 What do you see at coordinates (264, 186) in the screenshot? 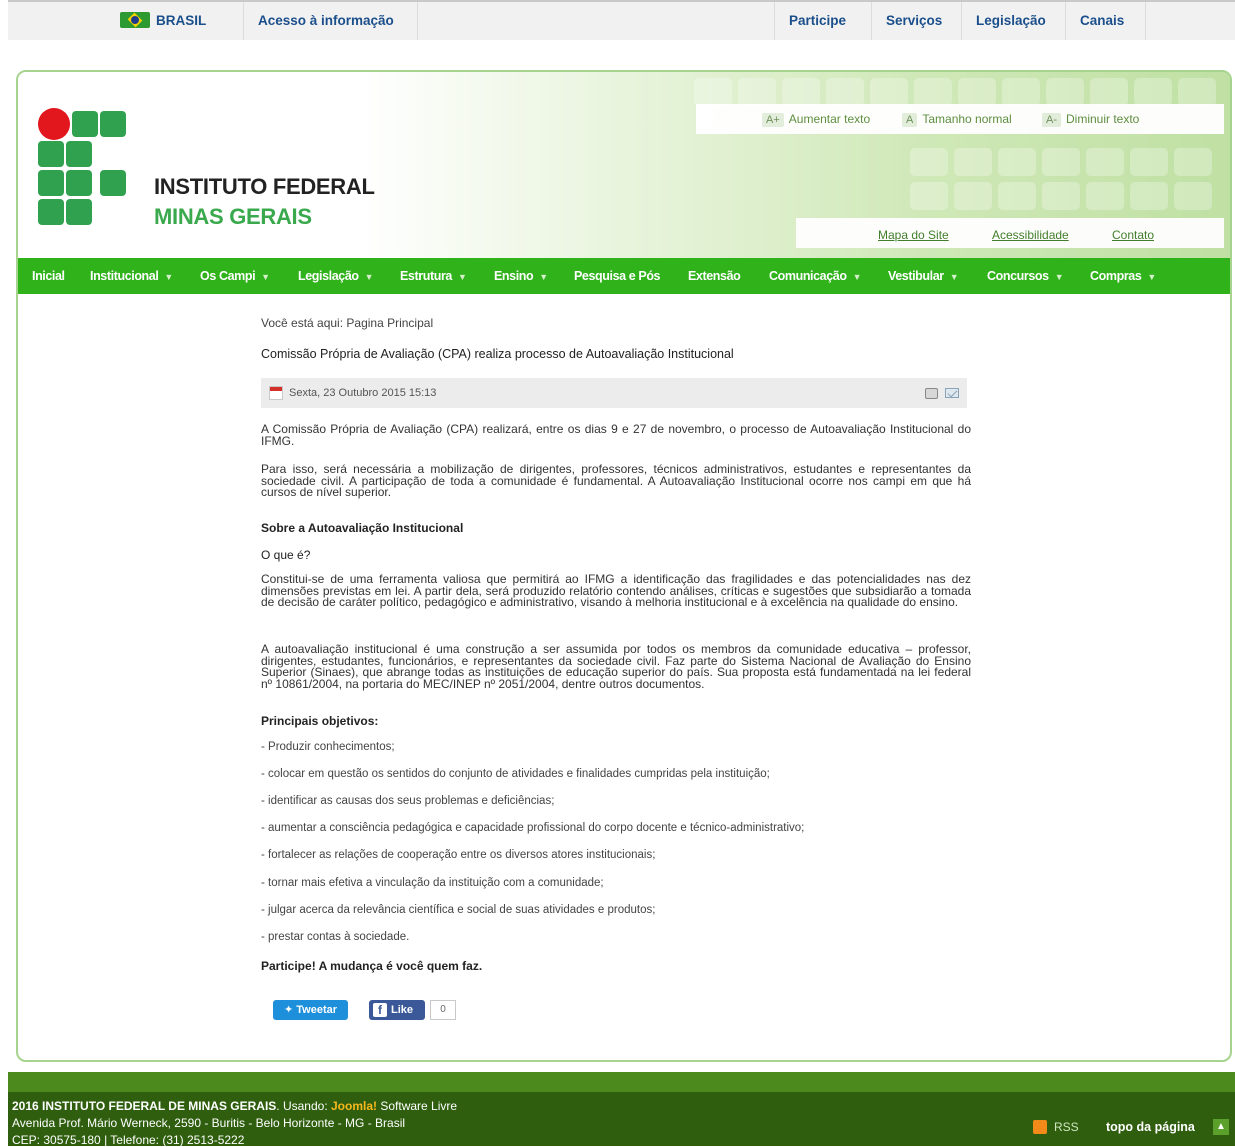
I see `institute-name: INSTITUTO FEDERAL` at bounding box center [264, 186].